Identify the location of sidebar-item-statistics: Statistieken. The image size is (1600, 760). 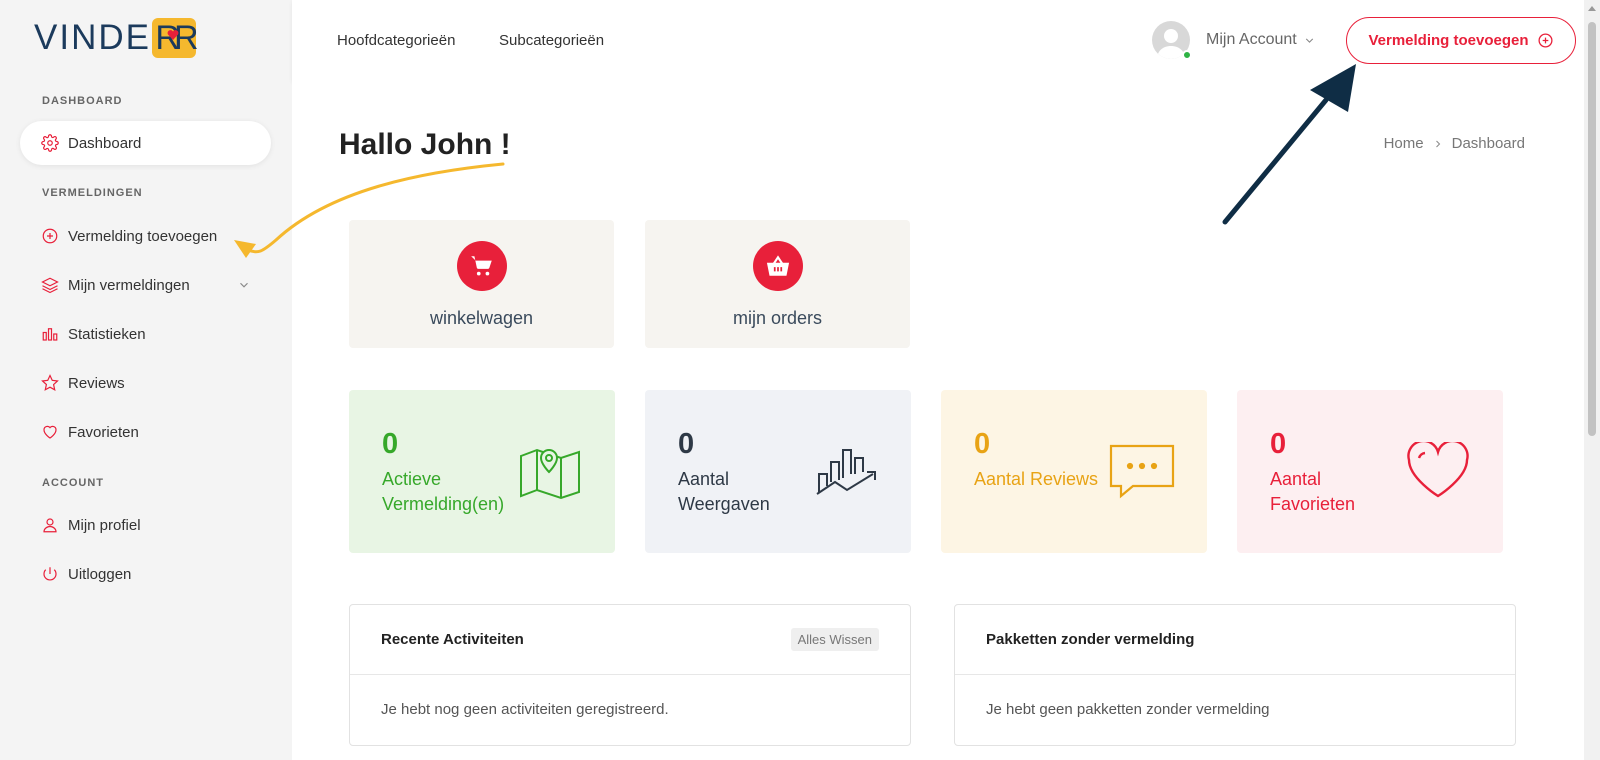
(145, 334).